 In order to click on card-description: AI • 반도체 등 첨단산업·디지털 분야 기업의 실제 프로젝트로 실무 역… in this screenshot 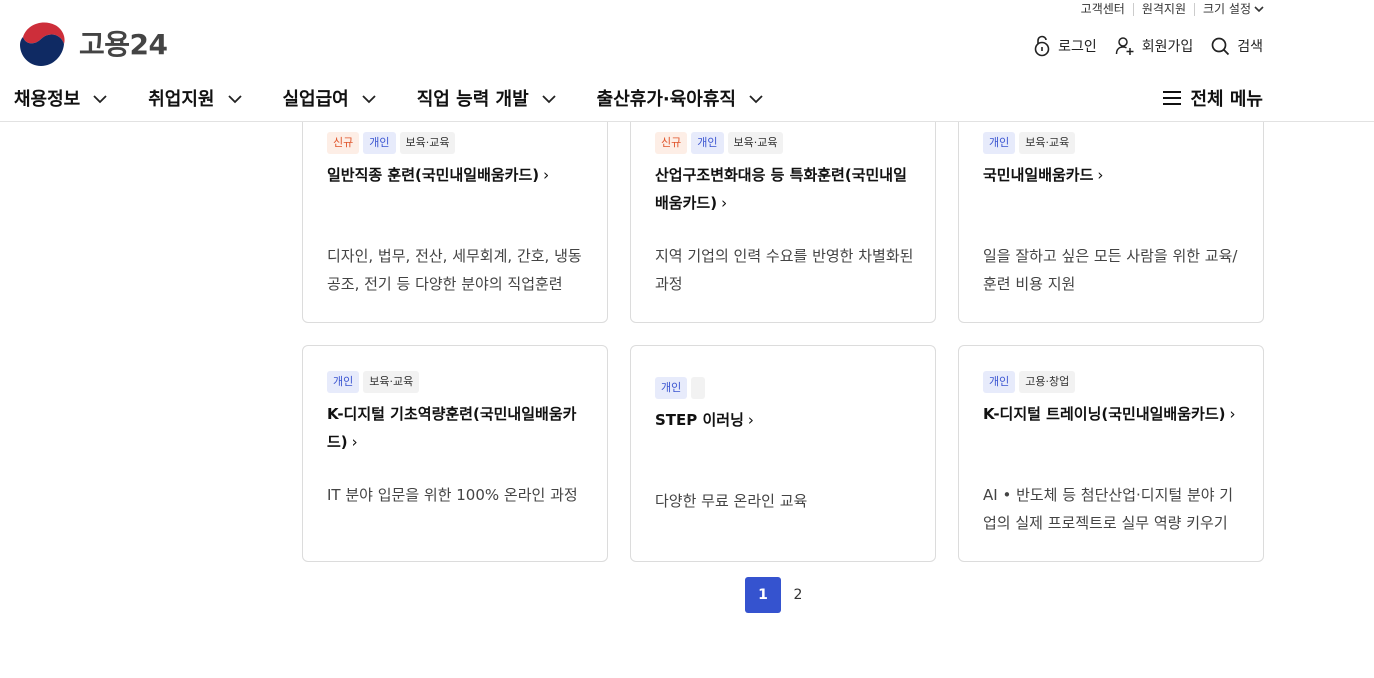, I will do `click(1108, 509)`.